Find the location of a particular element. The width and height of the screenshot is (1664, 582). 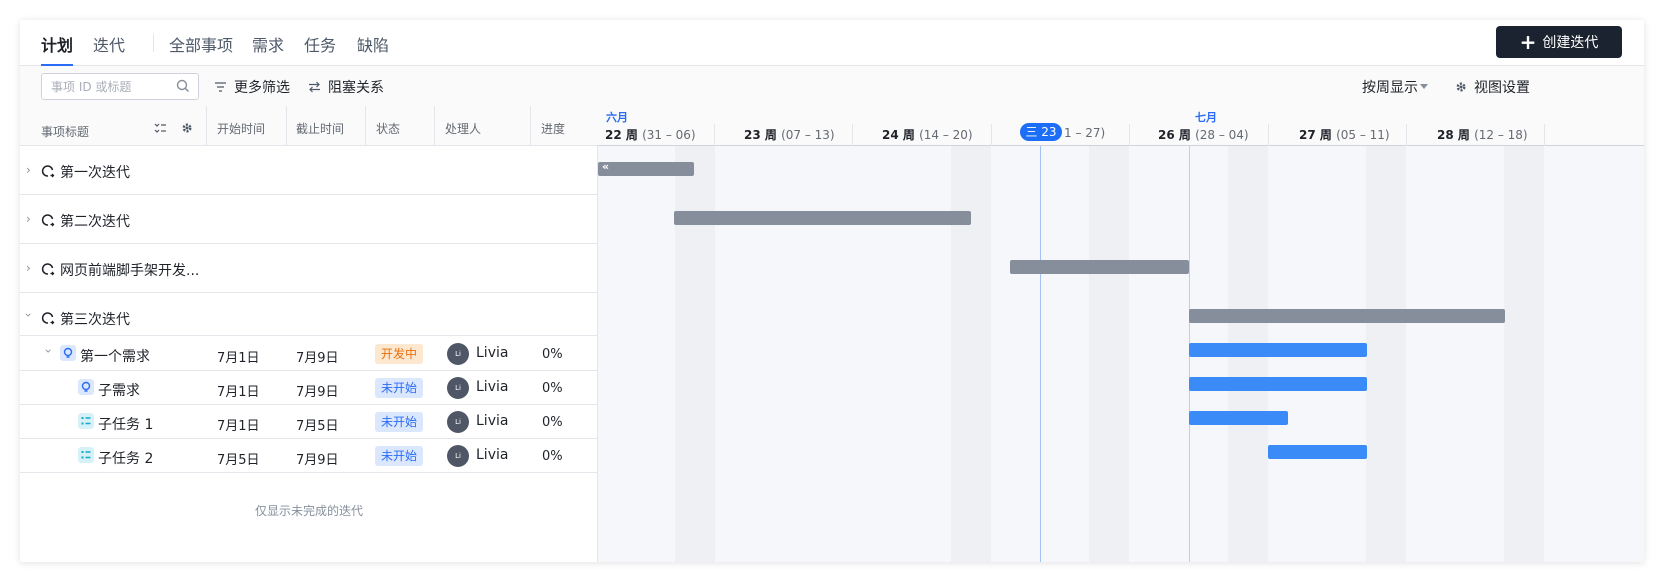

weekend-band is located at coordinates (1524, 354).